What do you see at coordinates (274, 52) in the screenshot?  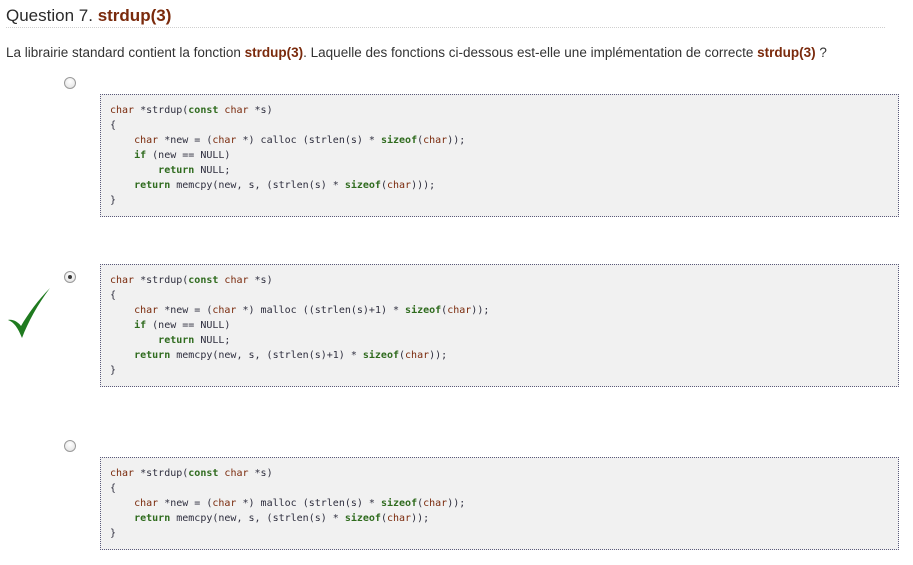 I see `question-text-func: strdup(3)` at bounding box center [274, 52].